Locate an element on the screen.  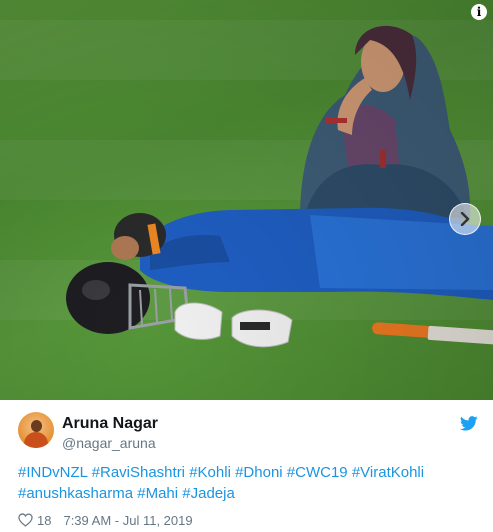
hashtag-link: #Kohli is located at coordinates (210, 472).